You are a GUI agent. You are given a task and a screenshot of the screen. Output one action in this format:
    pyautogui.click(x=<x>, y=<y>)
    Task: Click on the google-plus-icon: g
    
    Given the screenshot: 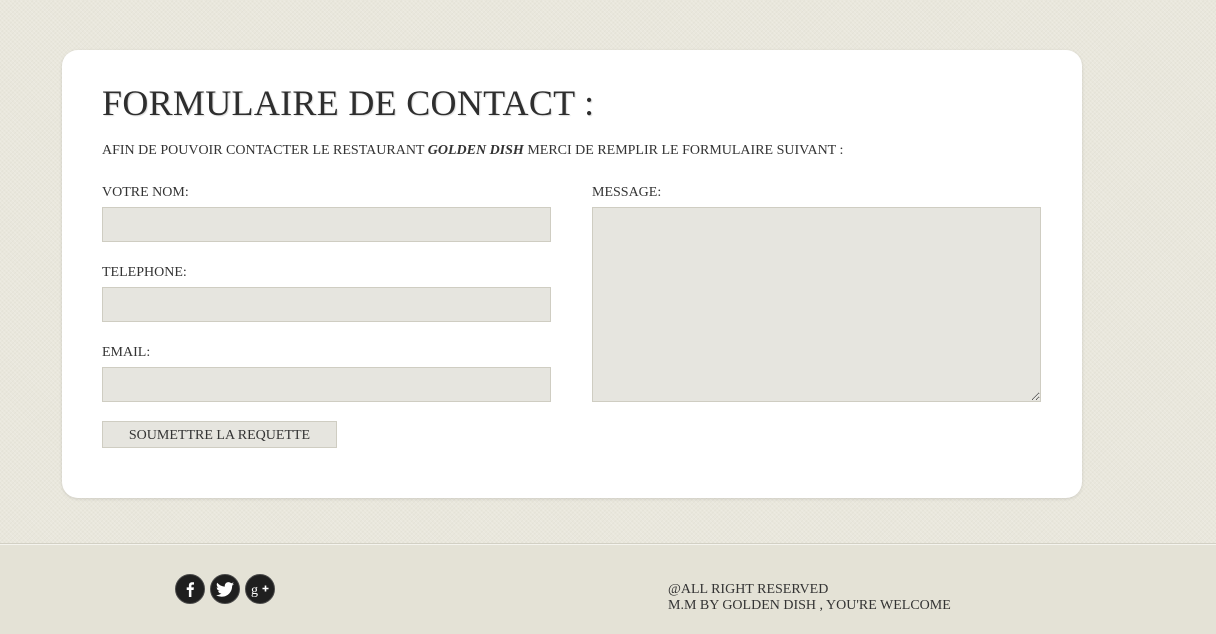 What is the action you would take?
    pyautogui.click(x=260, y=589)
    